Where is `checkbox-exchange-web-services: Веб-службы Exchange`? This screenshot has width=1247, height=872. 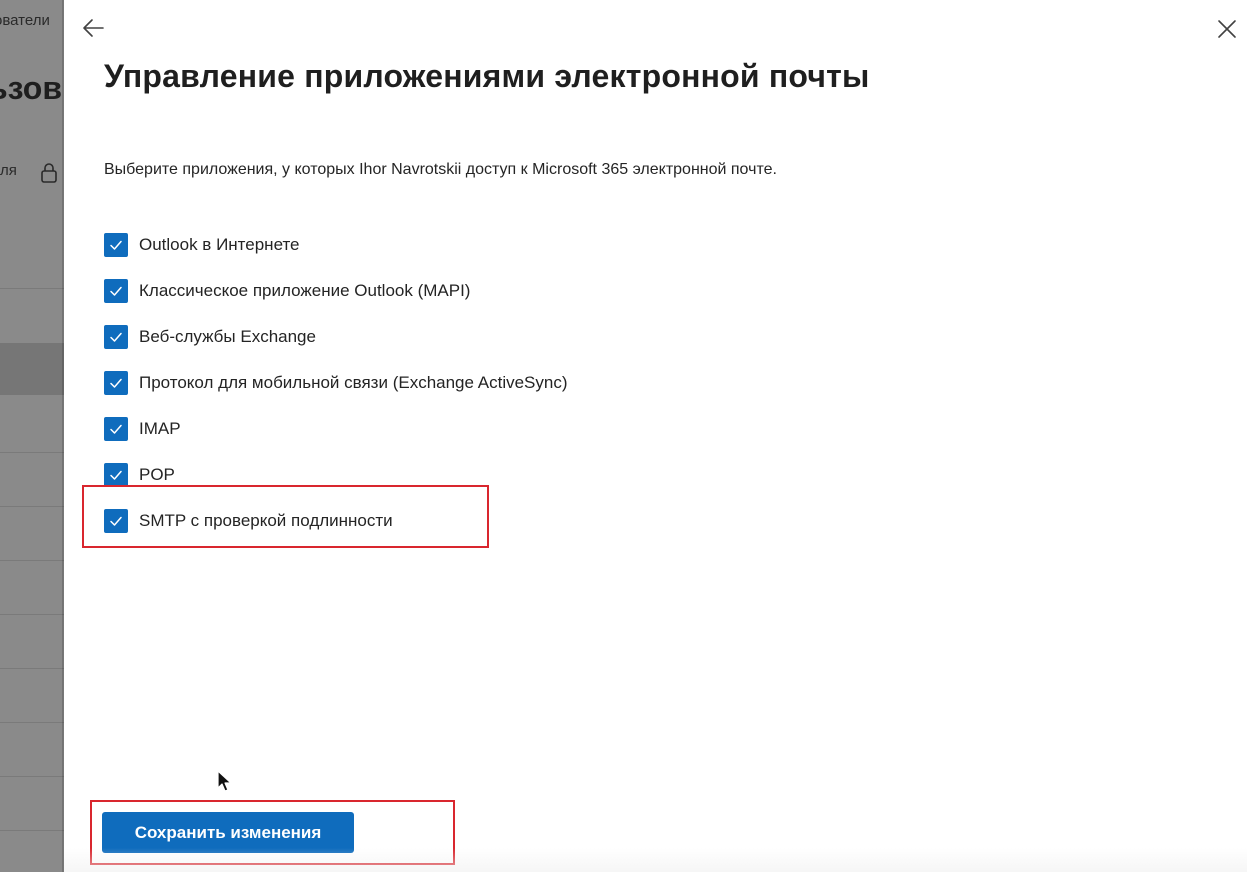
checkbox-exchange-web-services: Веб-службы Exchange is located at coordinates (336, 337).